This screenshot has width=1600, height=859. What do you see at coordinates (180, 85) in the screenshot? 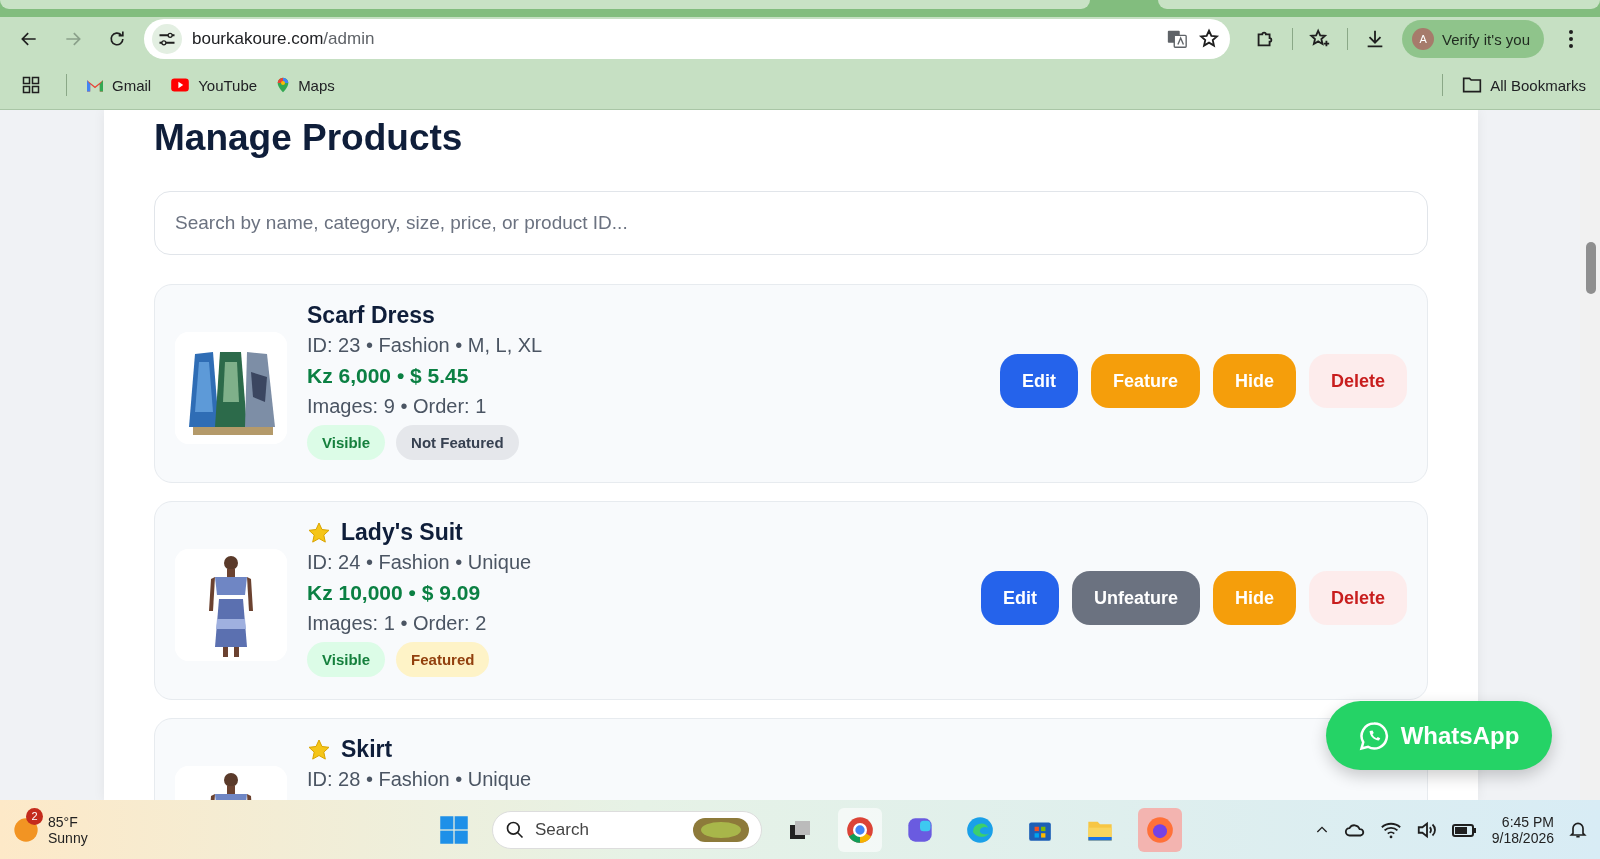
I see `youtube-icon` at bounding box center [180, 85].